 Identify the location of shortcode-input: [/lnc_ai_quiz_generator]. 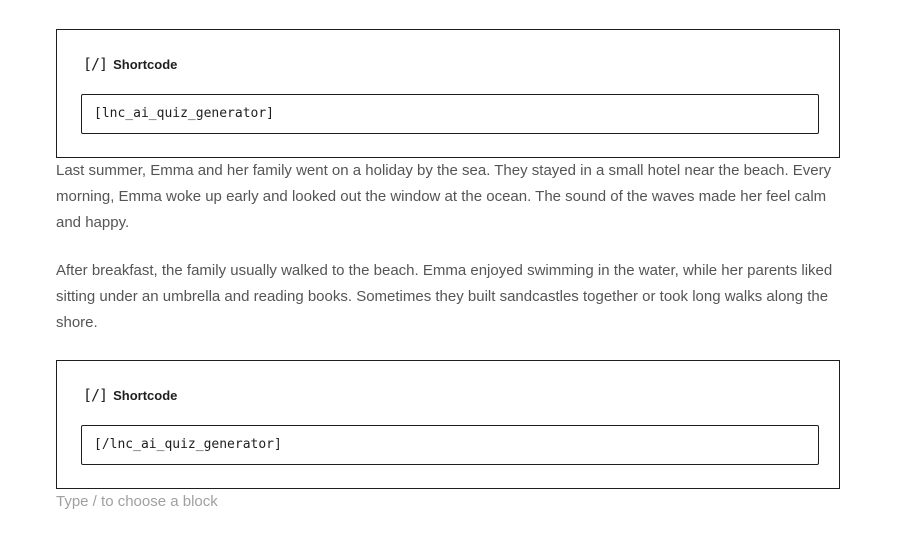
(450, 445).